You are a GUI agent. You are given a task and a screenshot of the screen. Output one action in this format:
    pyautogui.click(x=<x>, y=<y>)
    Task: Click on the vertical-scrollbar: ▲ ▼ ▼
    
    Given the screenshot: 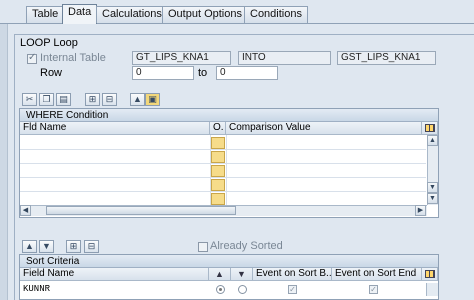 What is the action you would take?
    pyautogui.click(x=432, y=170)
    